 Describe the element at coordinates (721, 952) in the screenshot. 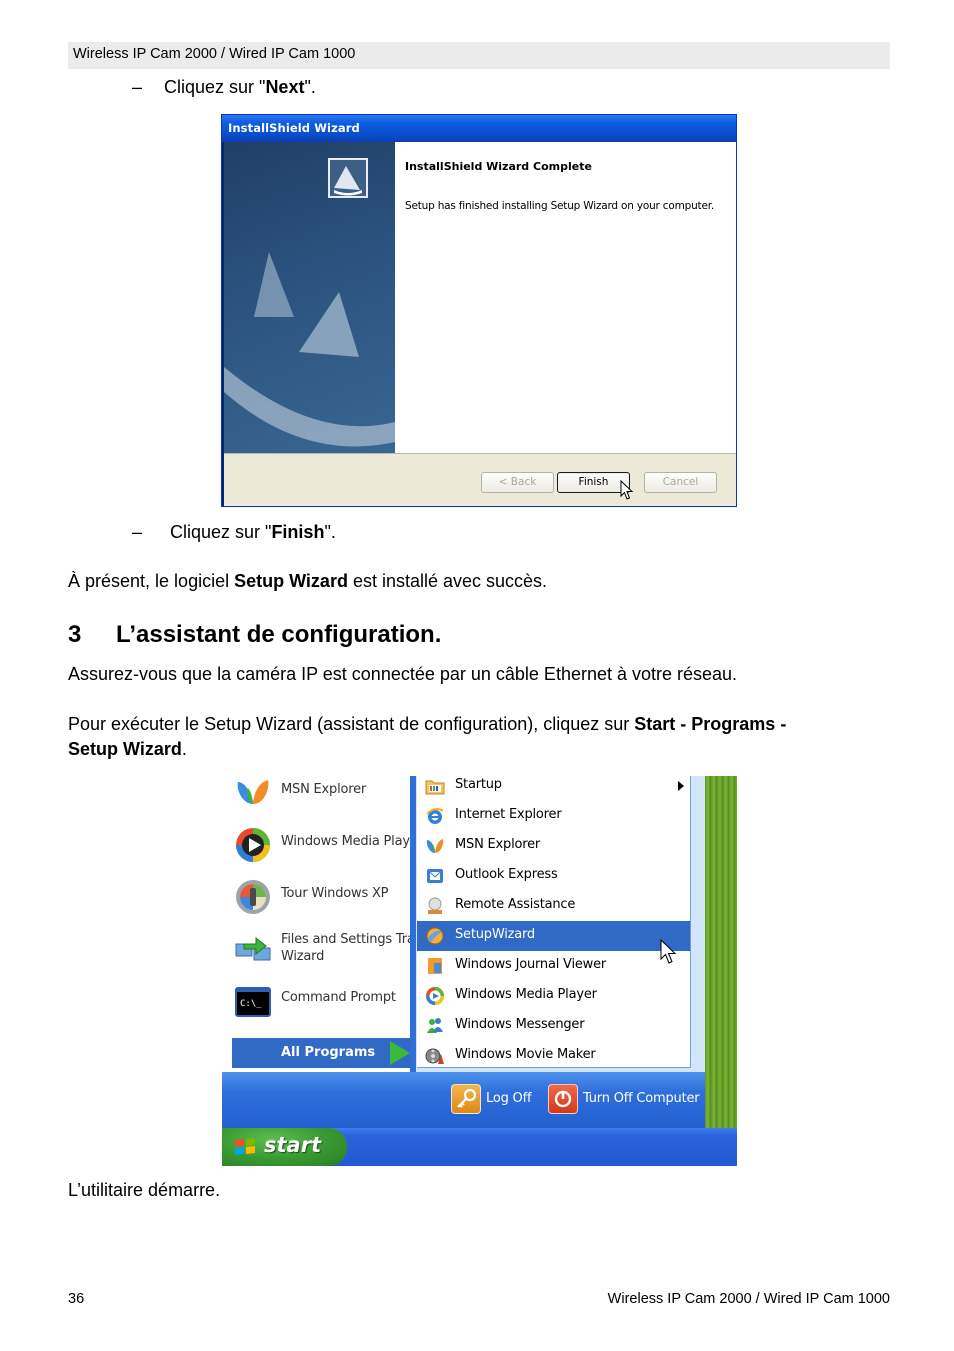

I see `desktop-background` at that location.